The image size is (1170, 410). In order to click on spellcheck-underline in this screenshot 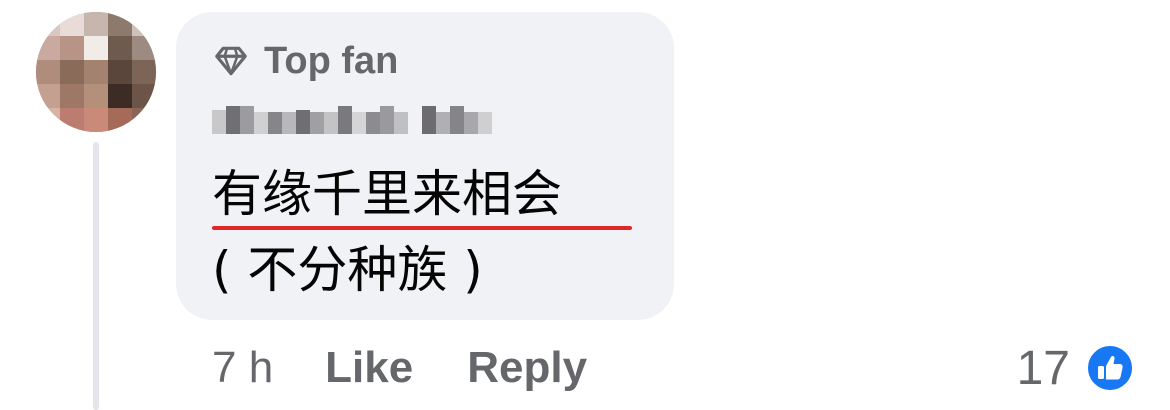, I will do `click(422, 228)`.